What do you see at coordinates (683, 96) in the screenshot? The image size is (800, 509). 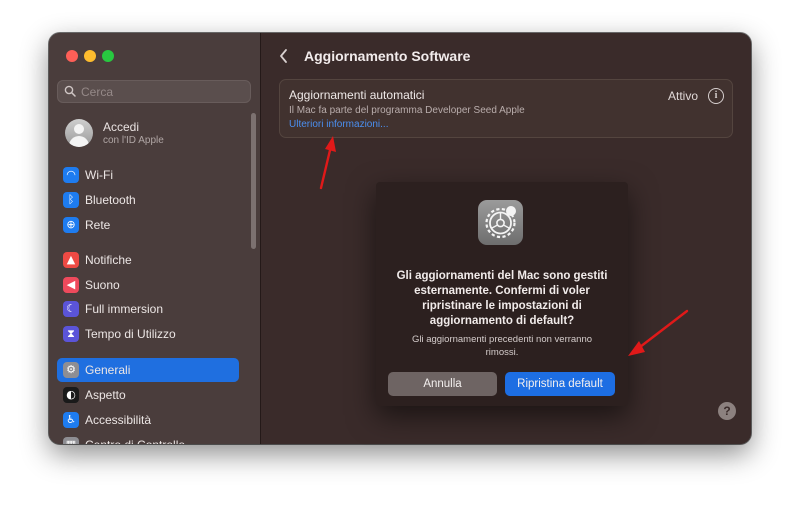 I see `automatic-updates-status: Attivo` at bounding box center [683, 96].